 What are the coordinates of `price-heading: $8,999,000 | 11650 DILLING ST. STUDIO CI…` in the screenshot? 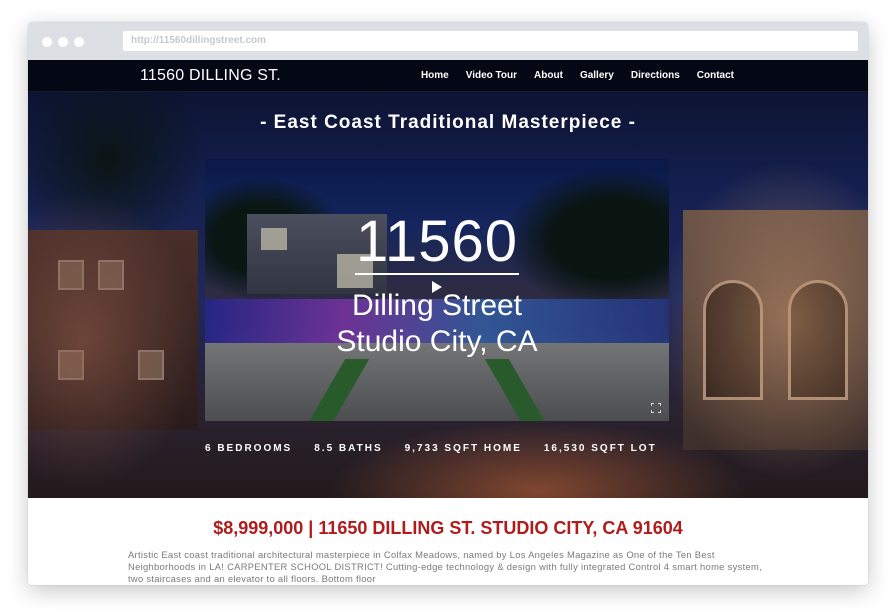 It's located at (448, 528).